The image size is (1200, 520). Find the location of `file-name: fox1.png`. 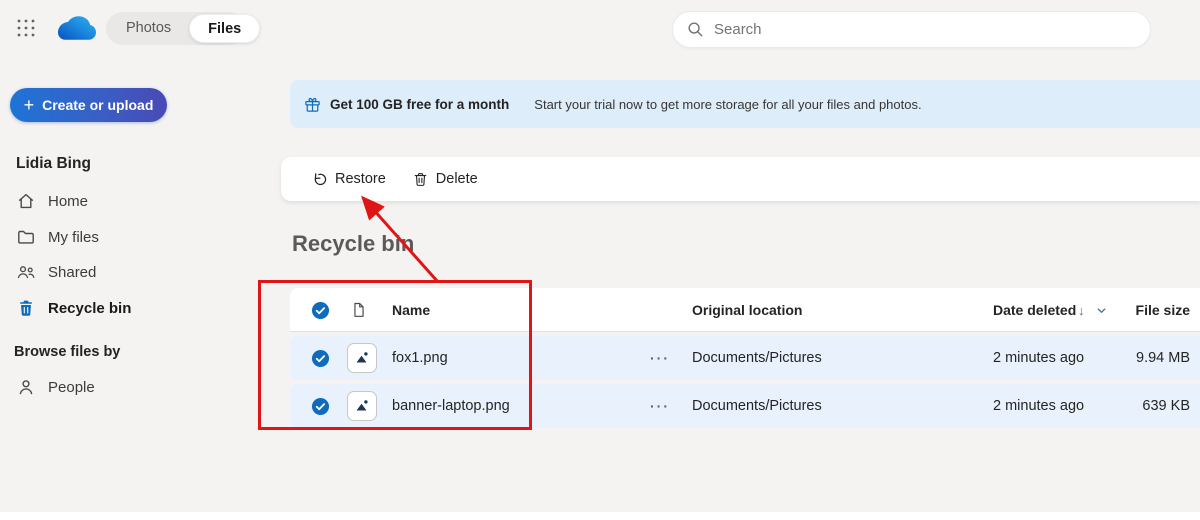

file-name: fox1.png is located at coordinates (420, 358).